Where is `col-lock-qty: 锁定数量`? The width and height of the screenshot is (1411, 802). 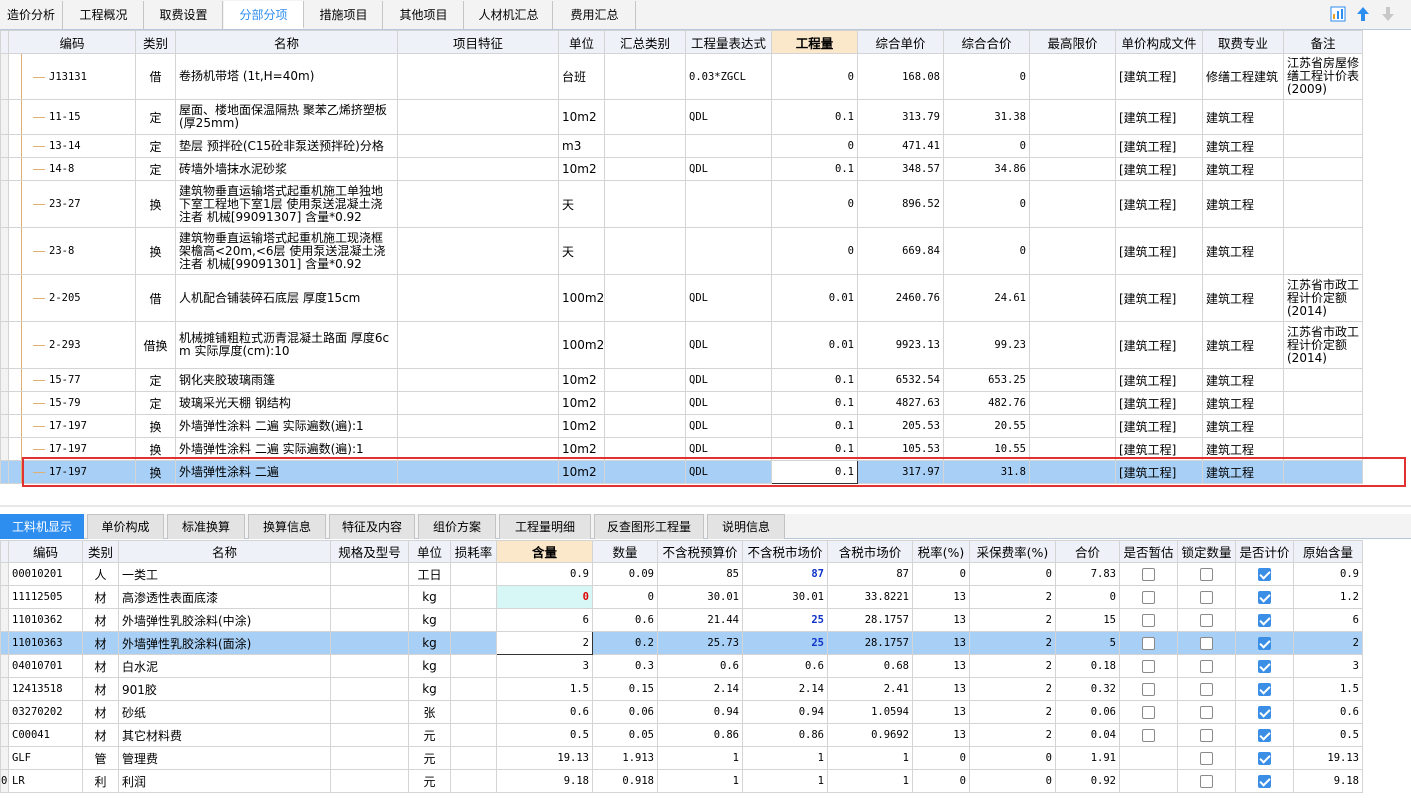
col-lock-qty: 锁定数量 is located at coordinates (1206, 551).